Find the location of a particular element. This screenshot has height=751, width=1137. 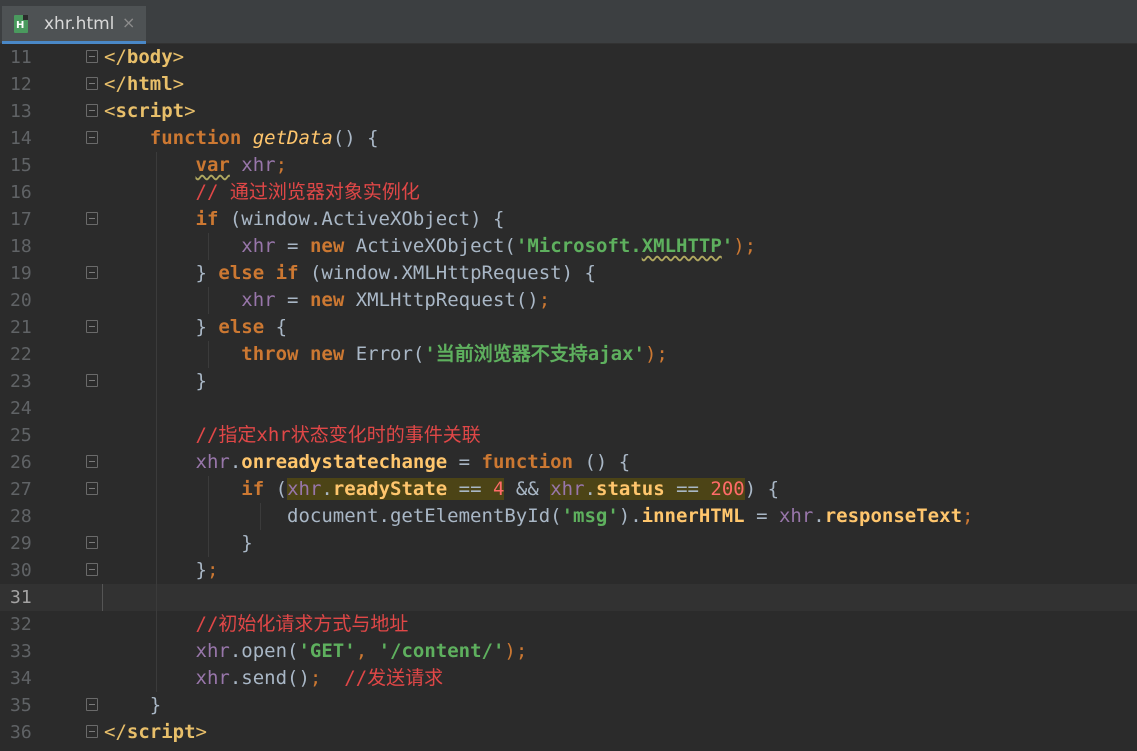

line-number: 25 is located at coordinates (21, 435).